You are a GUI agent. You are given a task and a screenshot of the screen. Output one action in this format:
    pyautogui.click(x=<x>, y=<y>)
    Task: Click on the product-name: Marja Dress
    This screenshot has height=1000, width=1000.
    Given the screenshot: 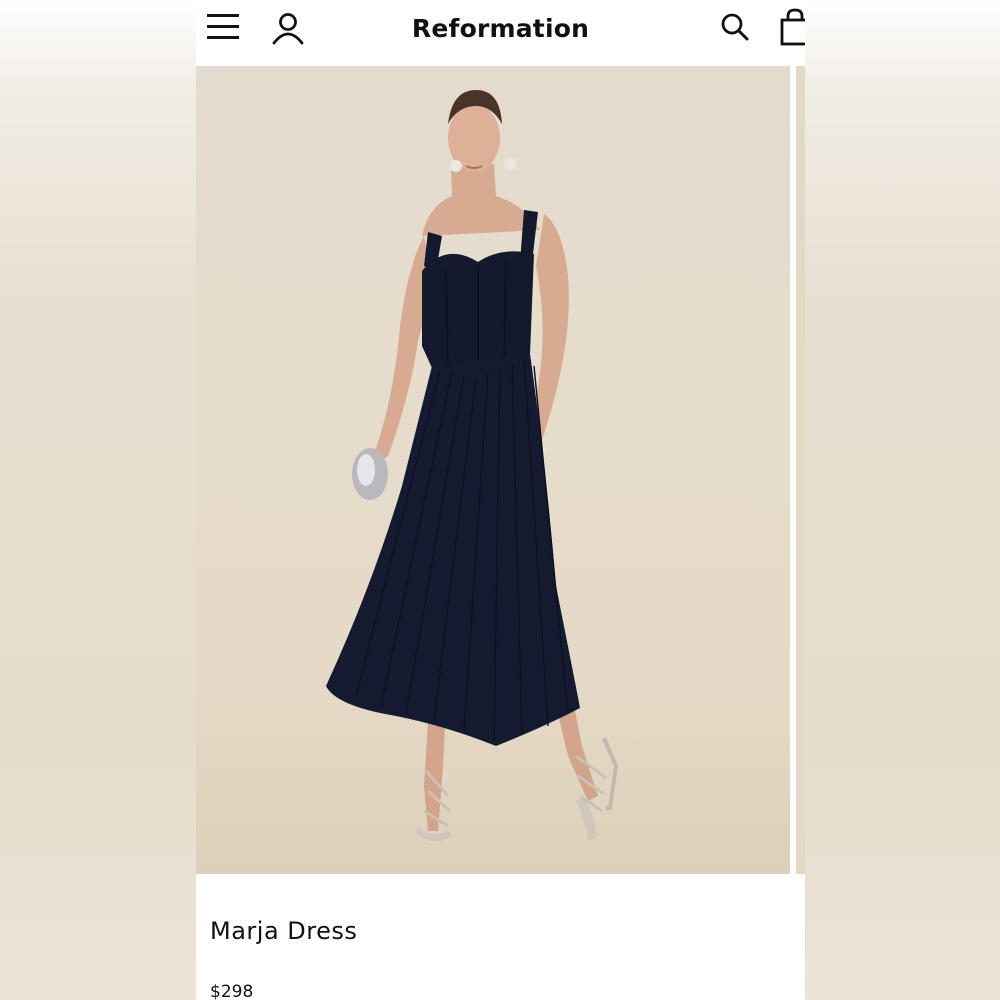 What is the action you would take?
    pyautogui.click(x=283, y=931)
    